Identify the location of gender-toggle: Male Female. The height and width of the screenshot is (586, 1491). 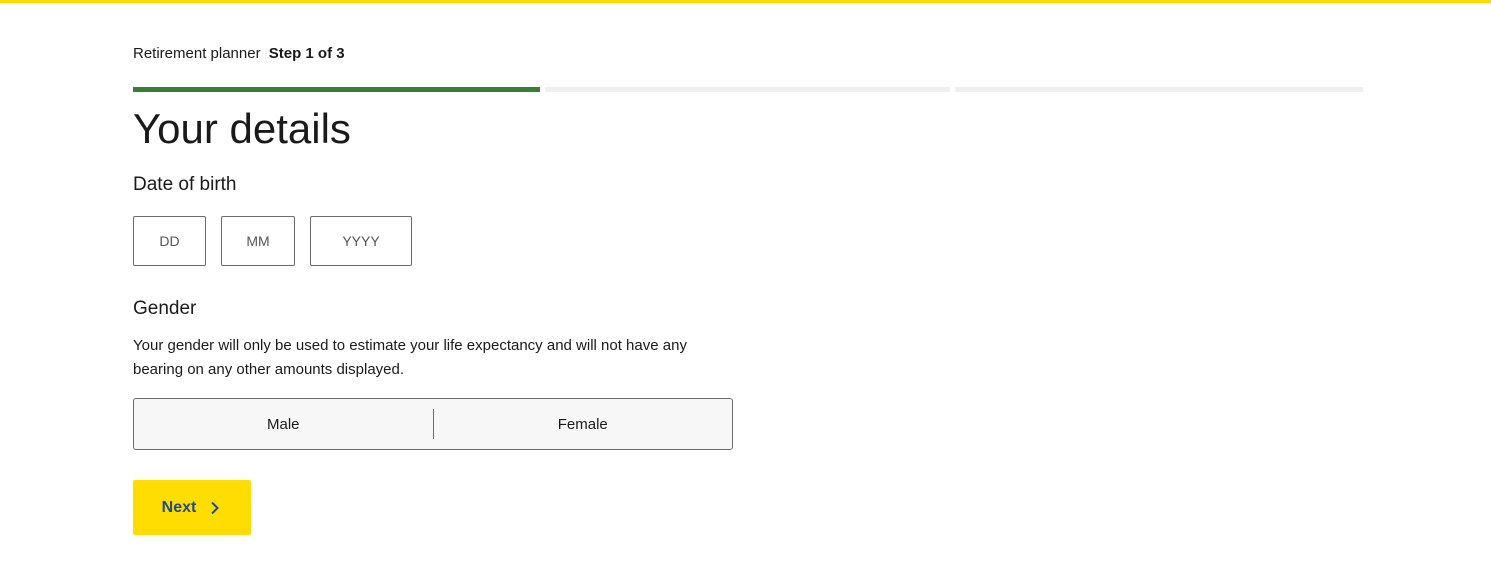
(433, 424).